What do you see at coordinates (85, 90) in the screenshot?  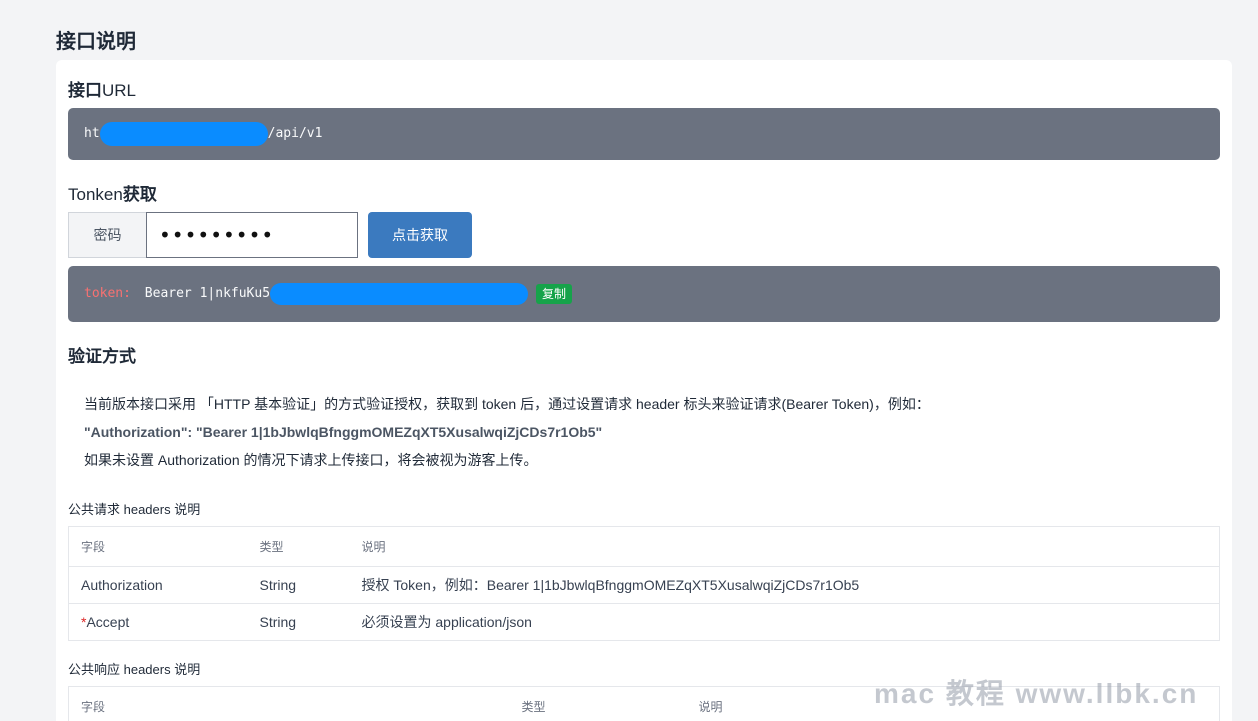 I see `url-title-cn: 接口` at bounding box center [85, 90].